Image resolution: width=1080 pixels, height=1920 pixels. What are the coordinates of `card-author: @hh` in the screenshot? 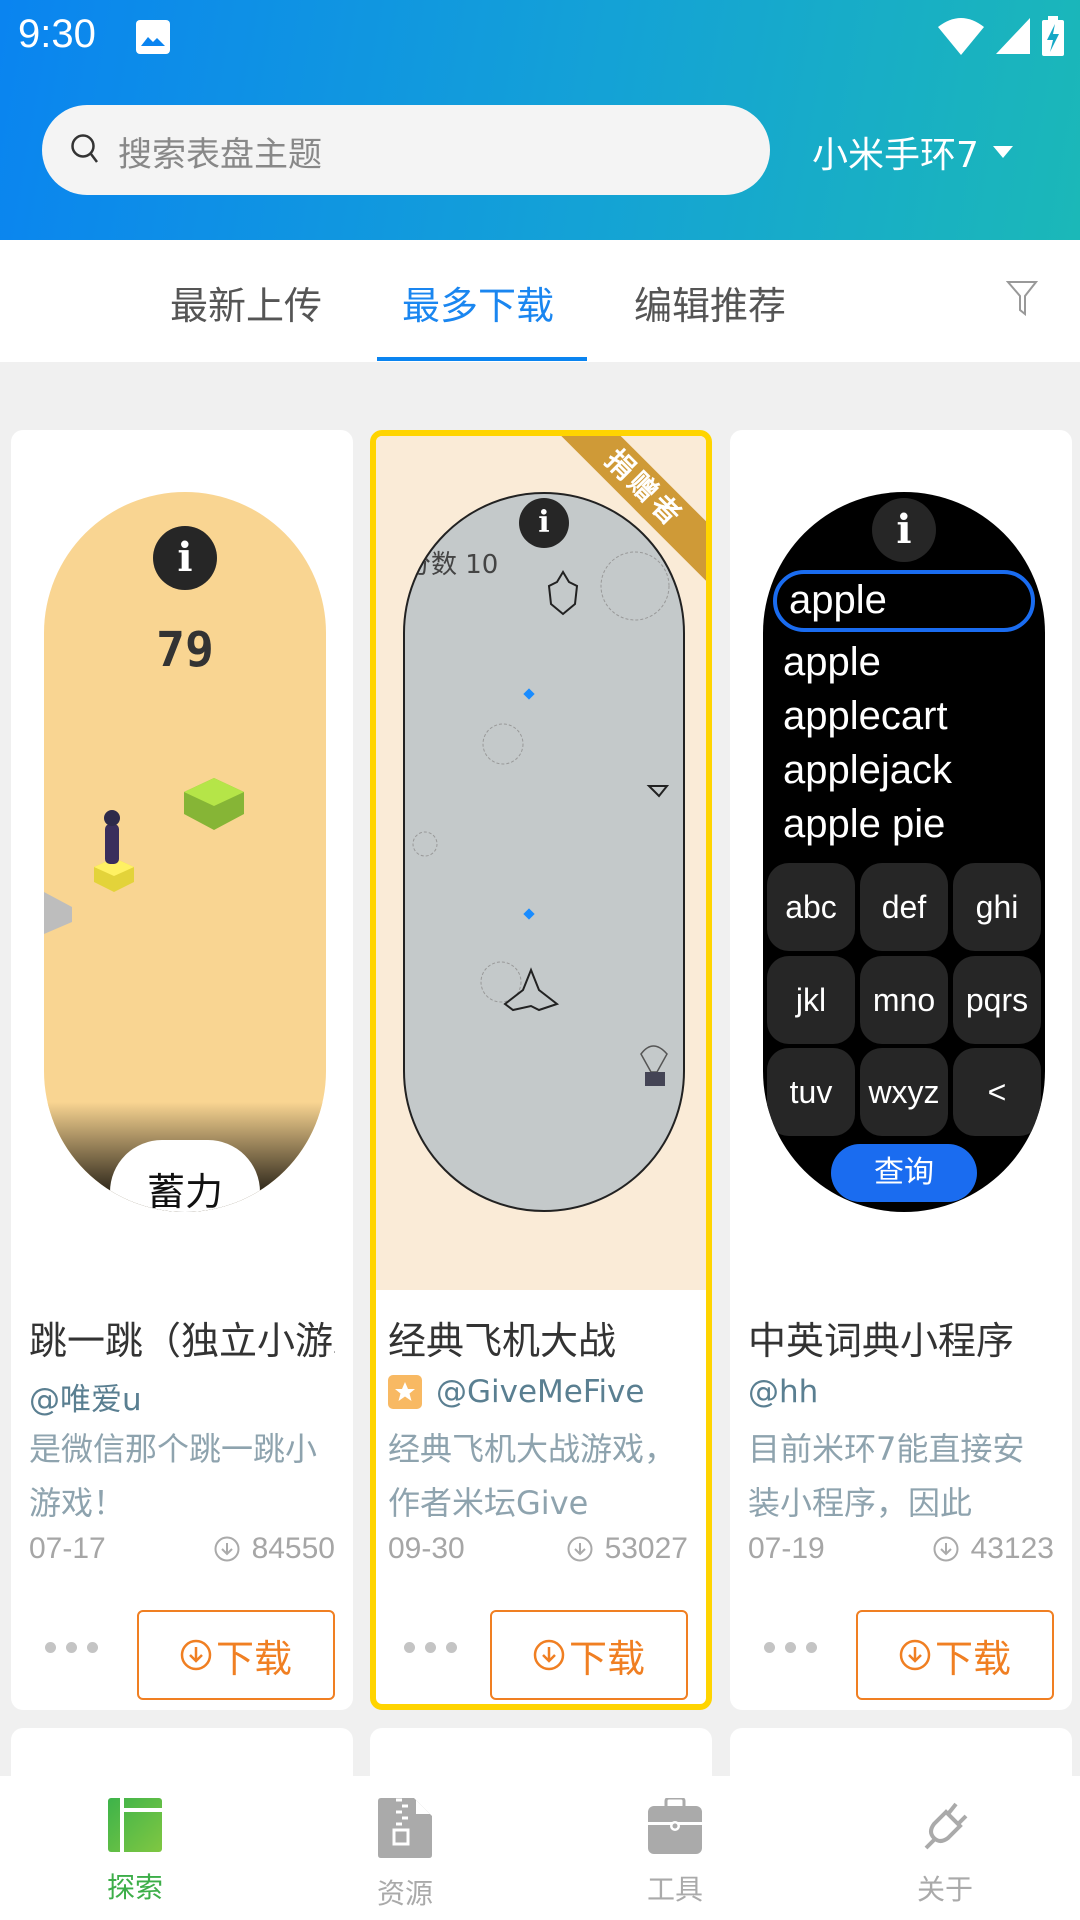 It's located at (783, 1392).